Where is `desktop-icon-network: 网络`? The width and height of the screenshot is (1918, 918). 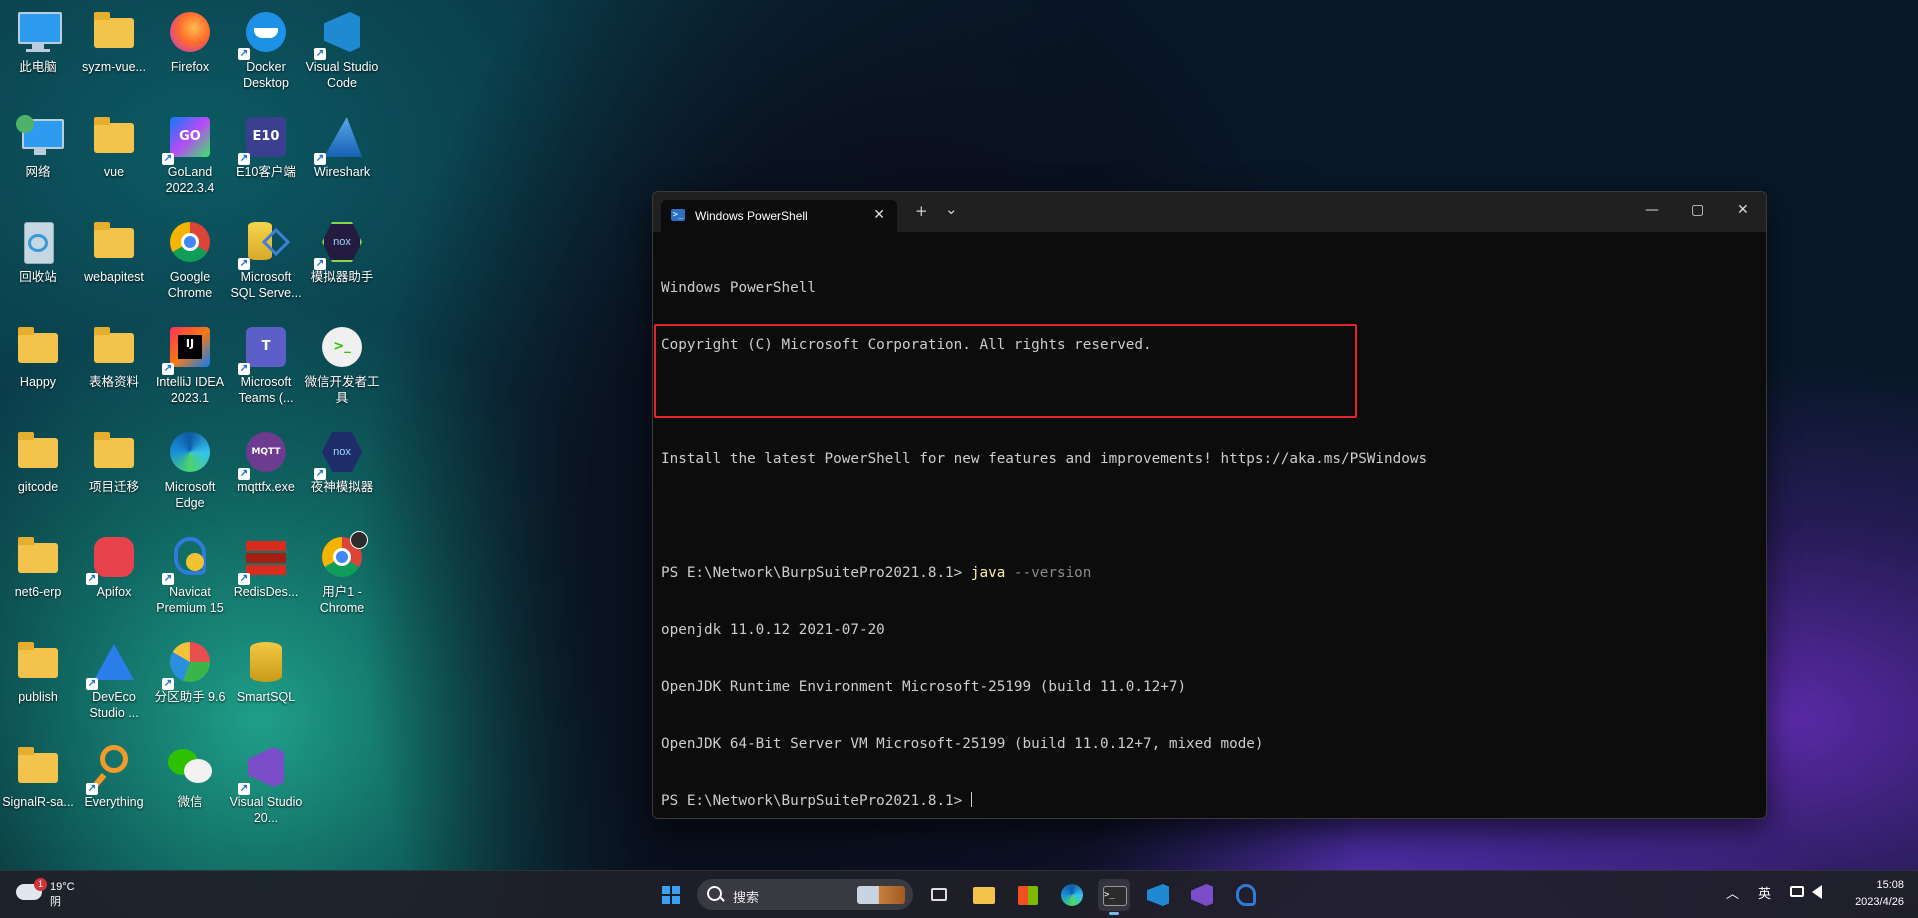 desktop-icon-network: 网络 is located at coordinates (38, 146).